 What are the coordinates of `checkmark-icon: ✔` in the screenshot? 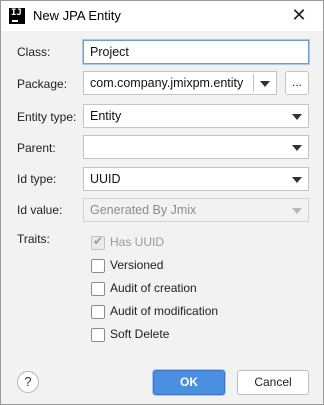 It's located at (98, 241).